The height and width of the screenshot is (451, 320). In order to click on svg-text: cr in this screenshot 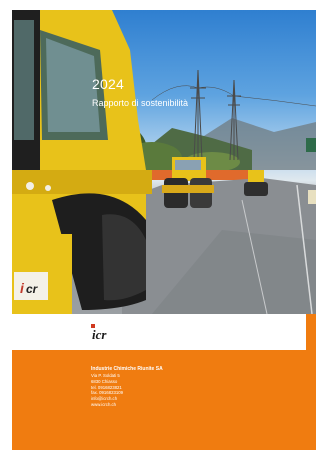, I will do `click(32, 289)`.